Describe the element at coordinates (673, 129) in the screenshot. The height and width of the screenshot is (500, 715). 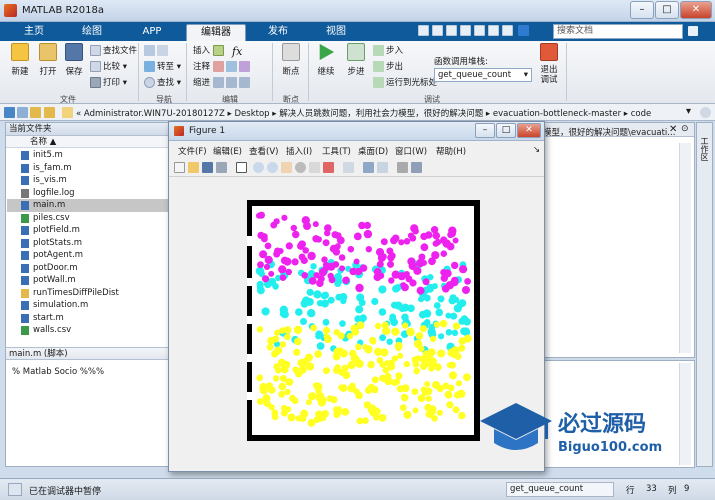
I see `close-icon: ✕` at that location.